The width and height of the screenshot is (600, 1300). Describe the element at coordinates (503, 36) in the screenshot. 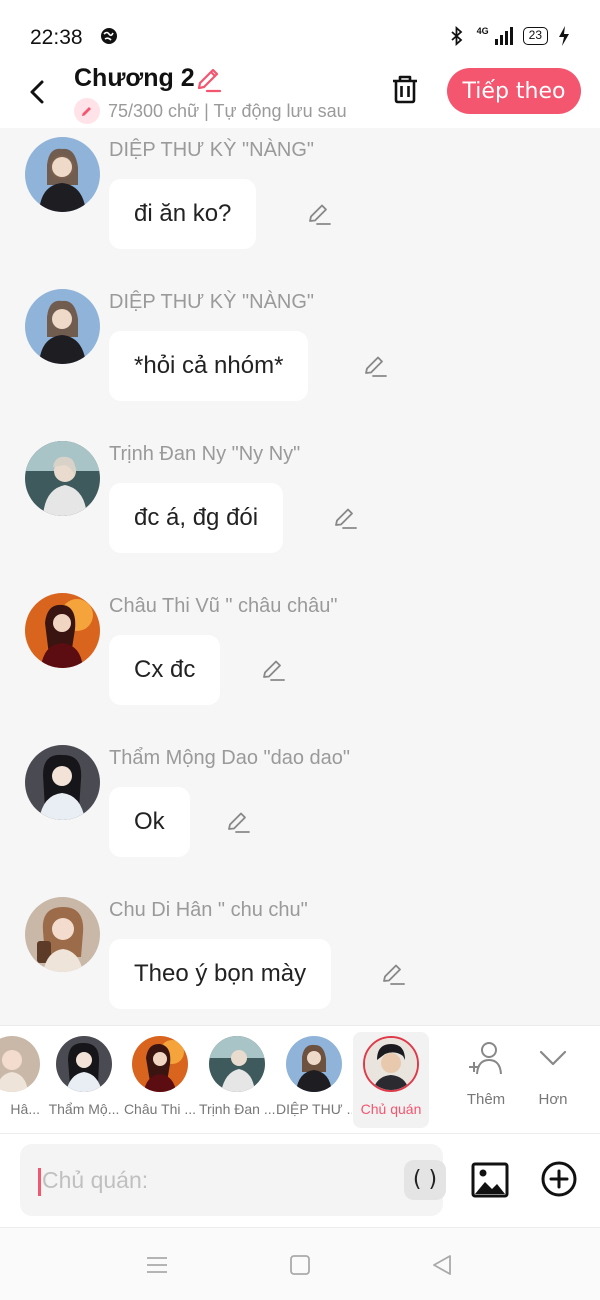

I see `signal-icon` at that location.